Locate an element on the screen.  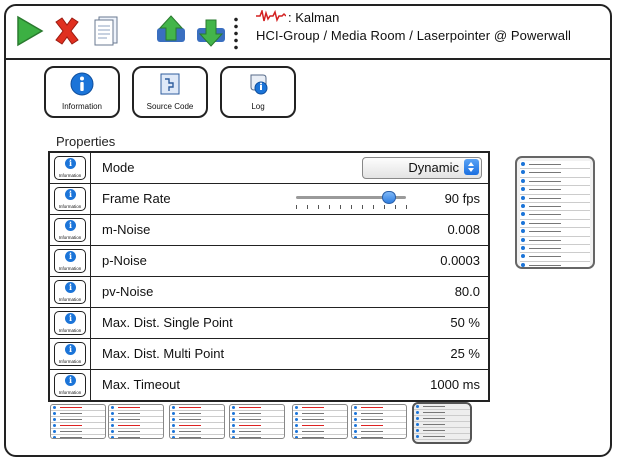
log-button-label: Log is located at coordinates (258, 106).